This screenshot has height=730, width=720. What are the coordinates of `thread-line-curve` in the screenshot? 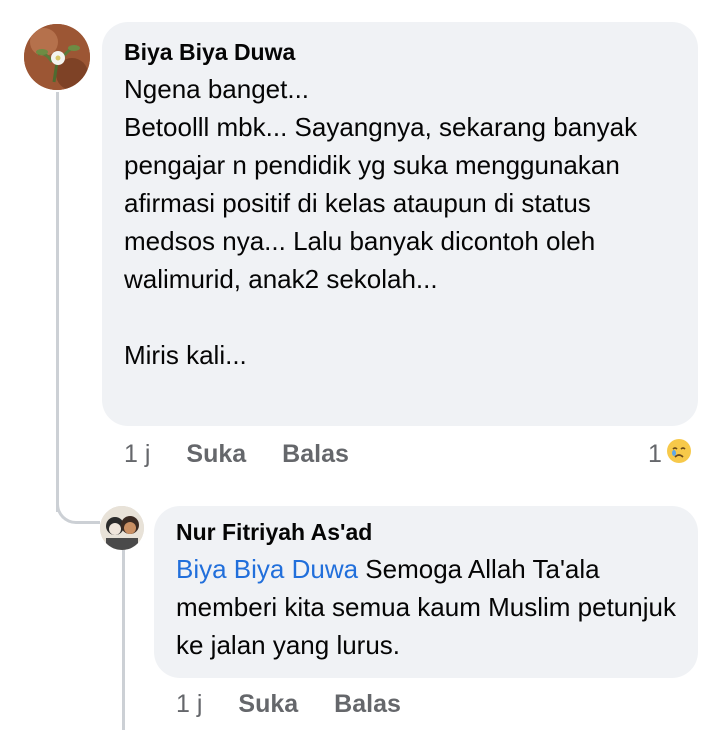 It's located at (78, 507).